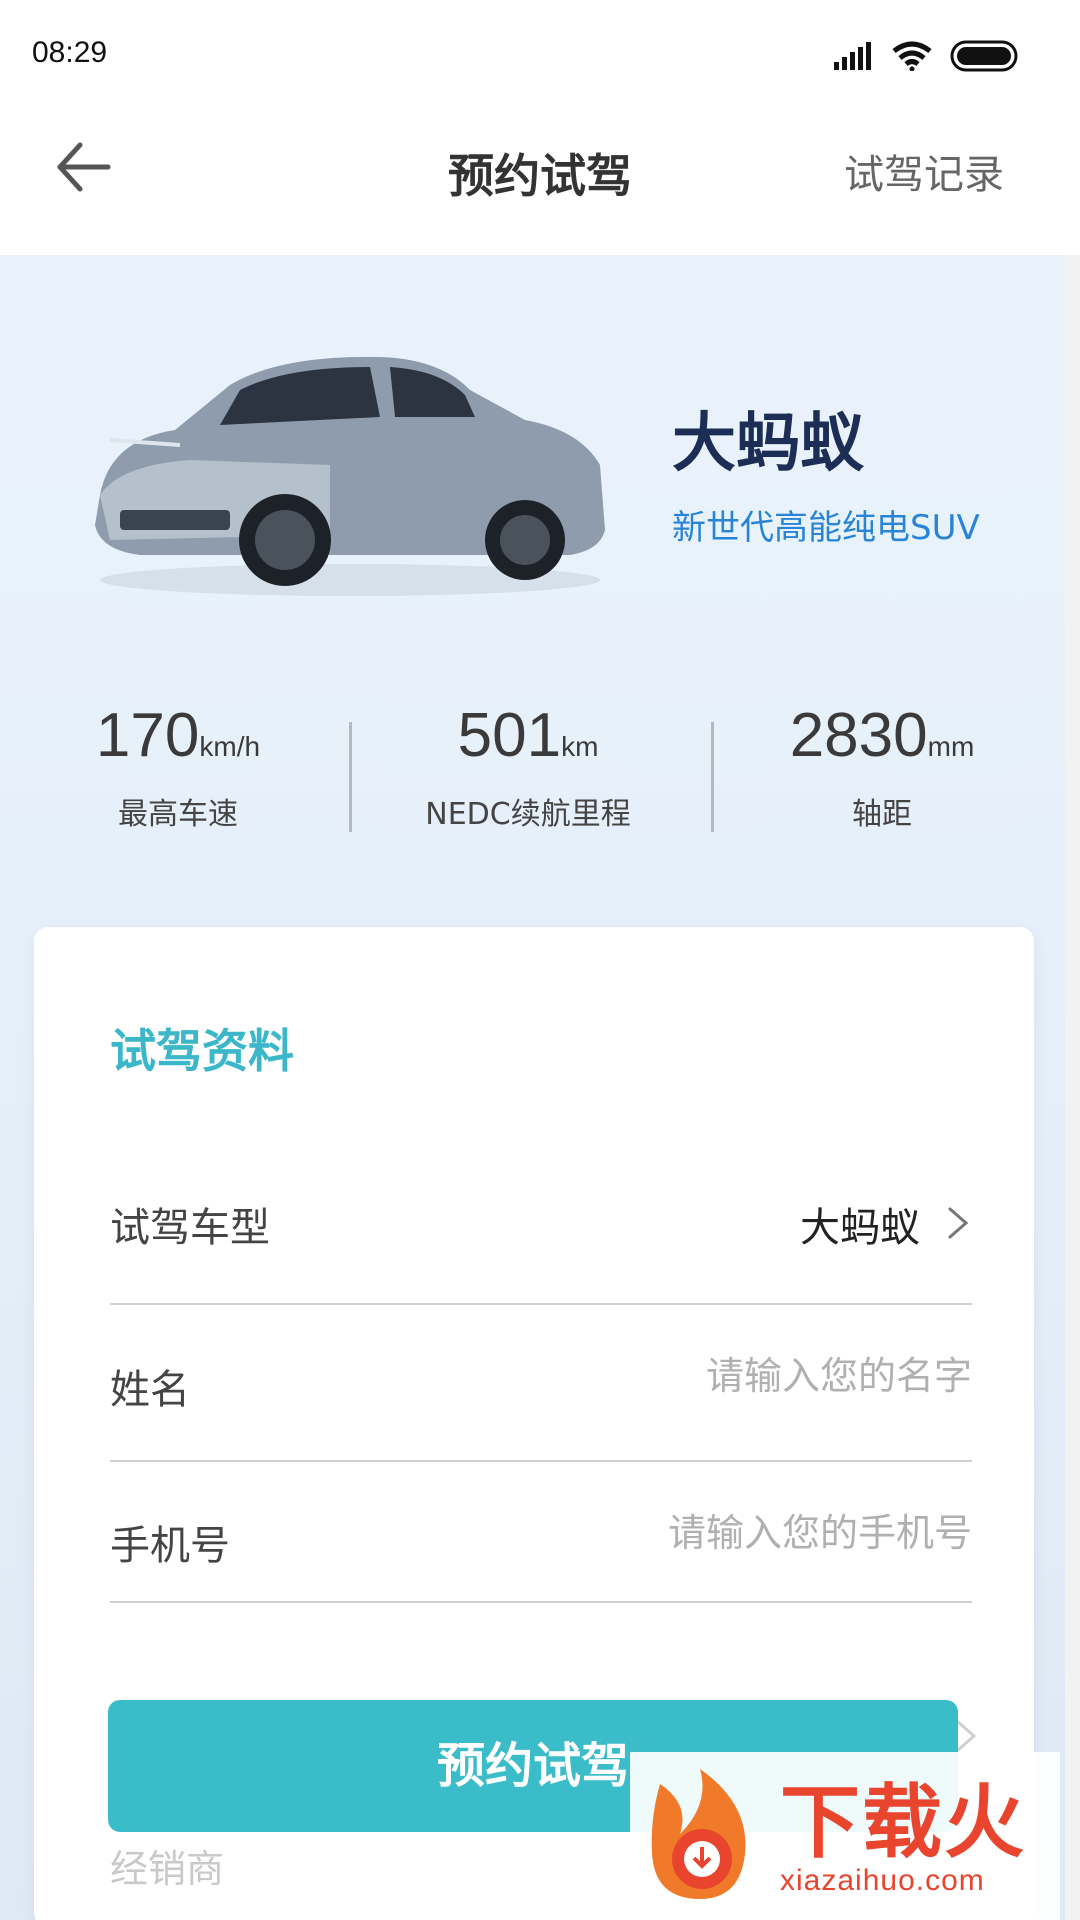 This screenshot has height=1920, width=1080. Describe the element at coordinates (350, 476) in the screenshot. I see `car-image` at that location.